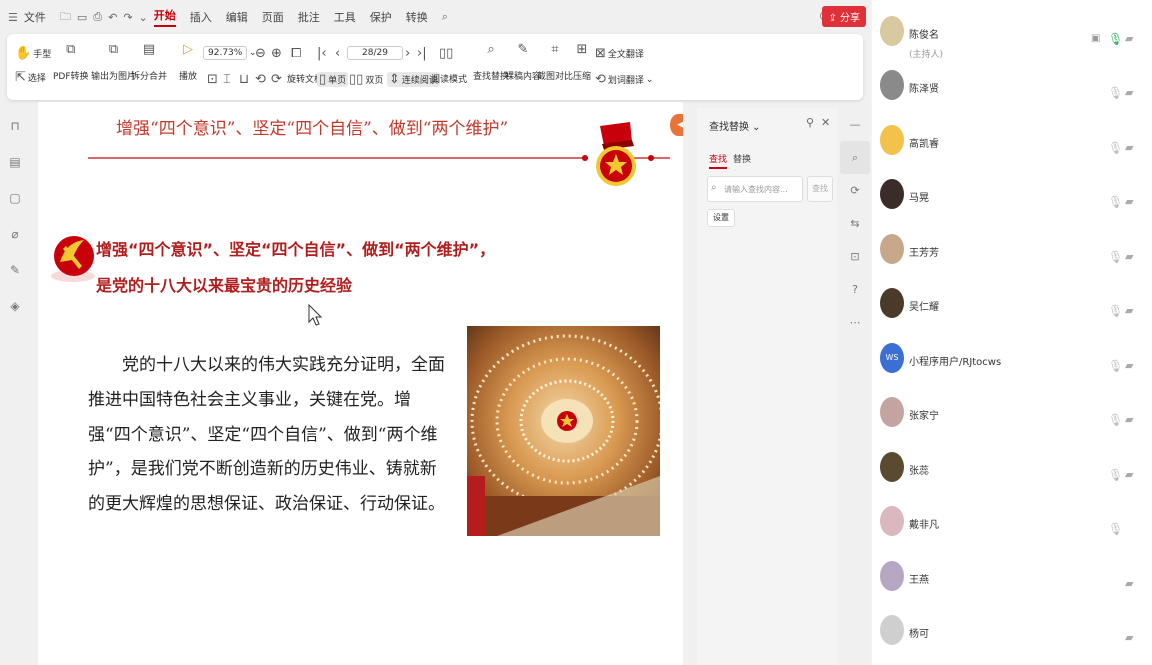 The image size is (1152, 665). What do you see at coordinates (810, 122) in the screenshot?
I see `pin-icon: ⚲` at bounding box center [810, 122].